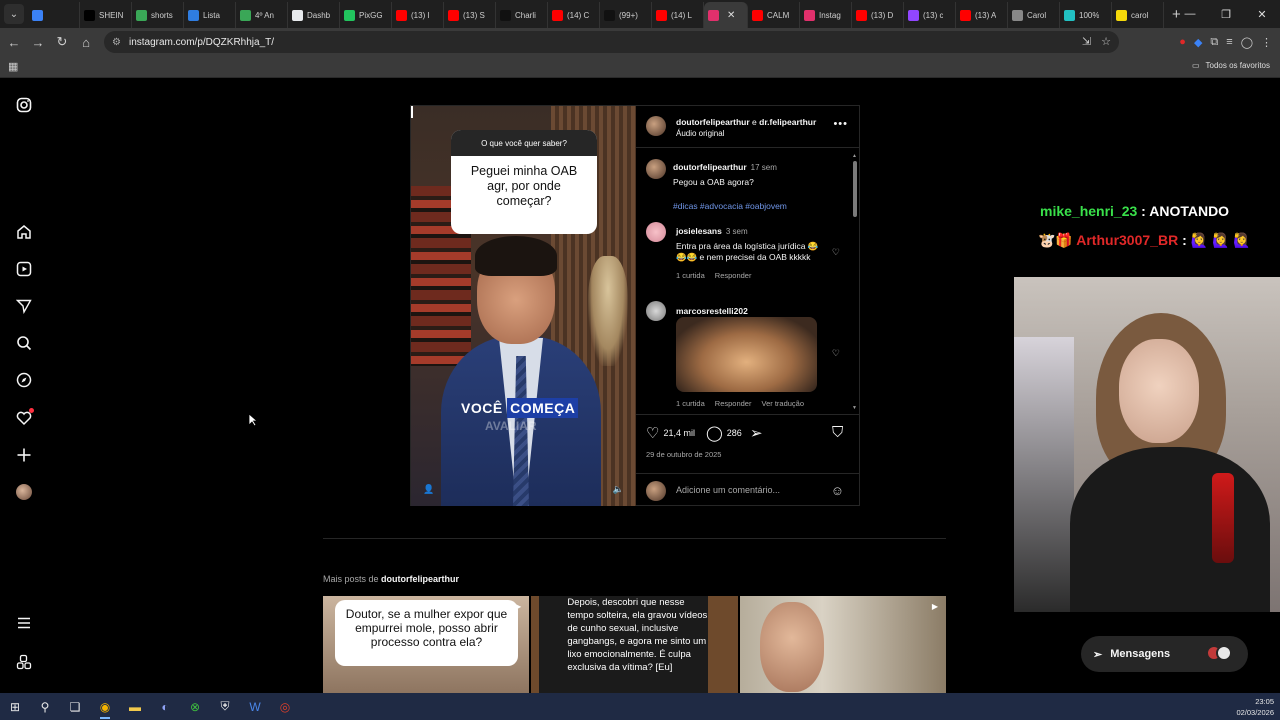  I want to click on owner-username: doutorfelipearthur, so click(710, 167).